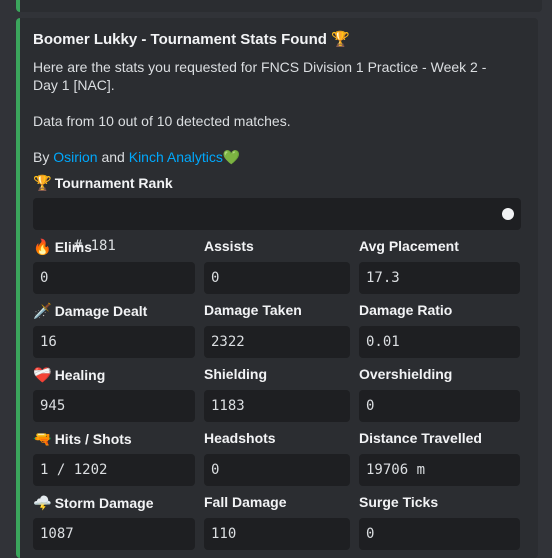 Image resolution: width=552 pixels, height=558 pixels. Describe the element at coordinates (273, 157) in the screenshot. I see `credits-line: By Osirion and Kinch Analytics💚` at that location.